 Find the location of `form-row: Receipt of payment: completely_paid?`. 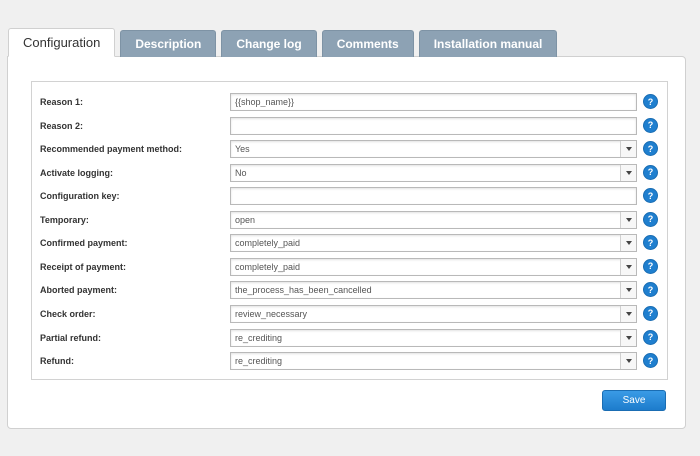

form-row: Receipt of payment: completely_paid? is located at coordinates (349, 267).